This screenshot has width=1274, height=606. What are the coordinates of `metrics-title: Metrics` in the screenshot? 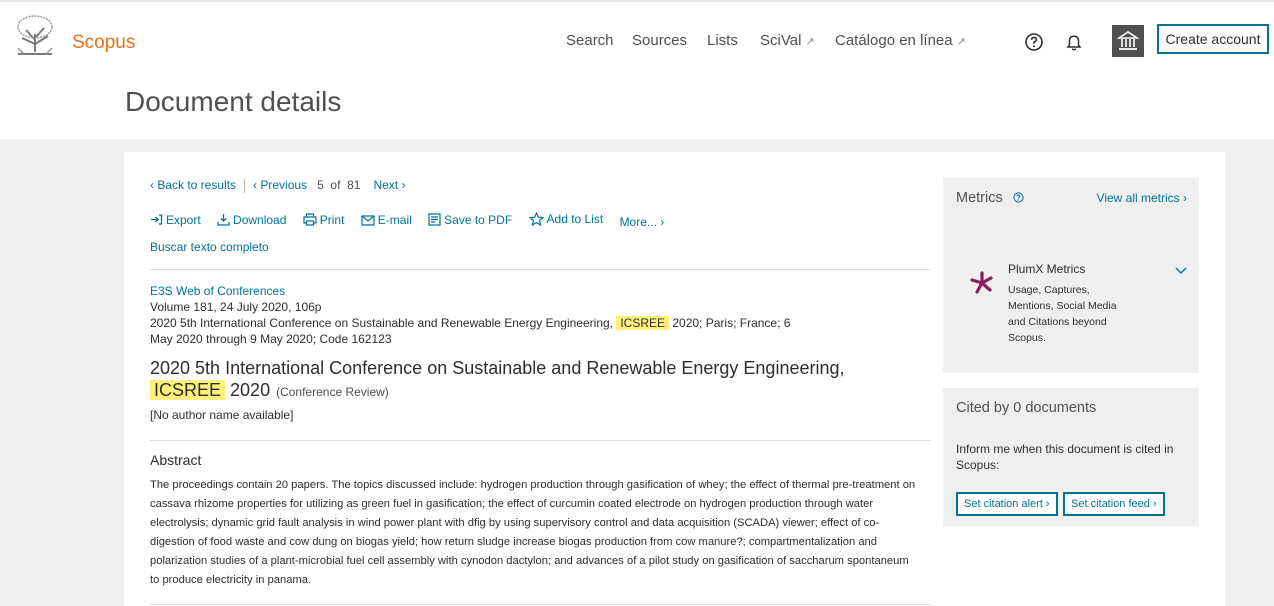 It's located at (990, 198).